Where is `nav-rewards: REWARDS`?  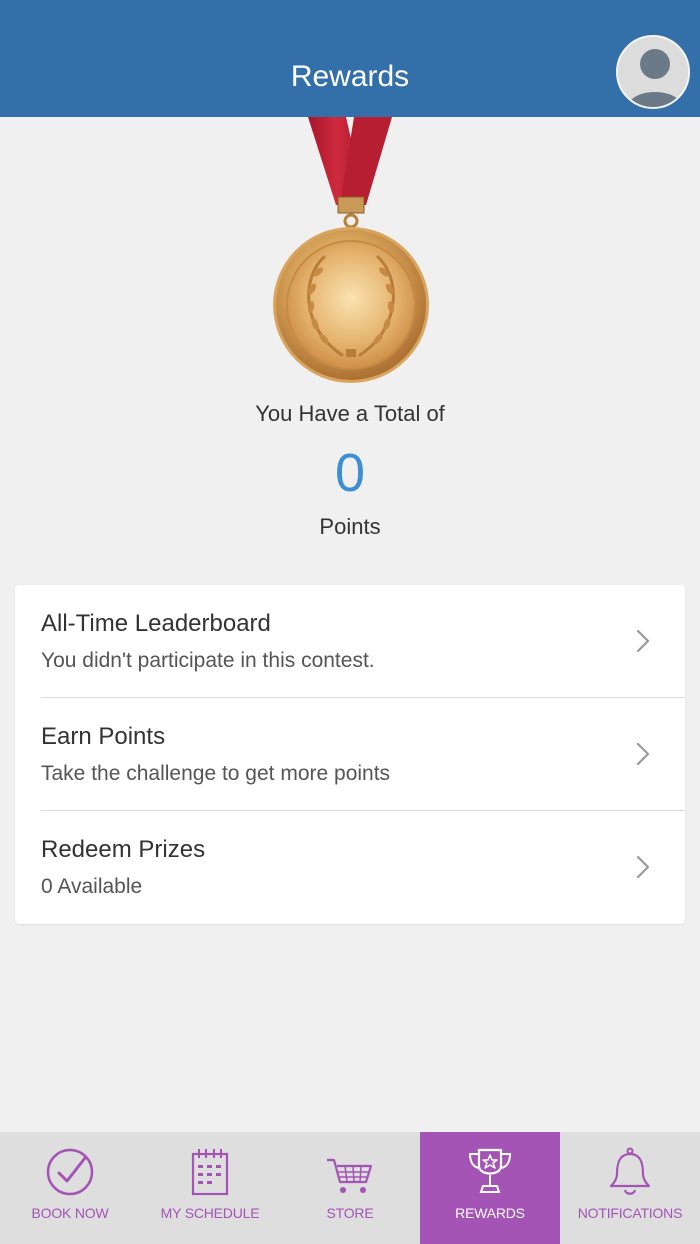 nav-rewards: REWARDS is located at coordinates (490, 1188).